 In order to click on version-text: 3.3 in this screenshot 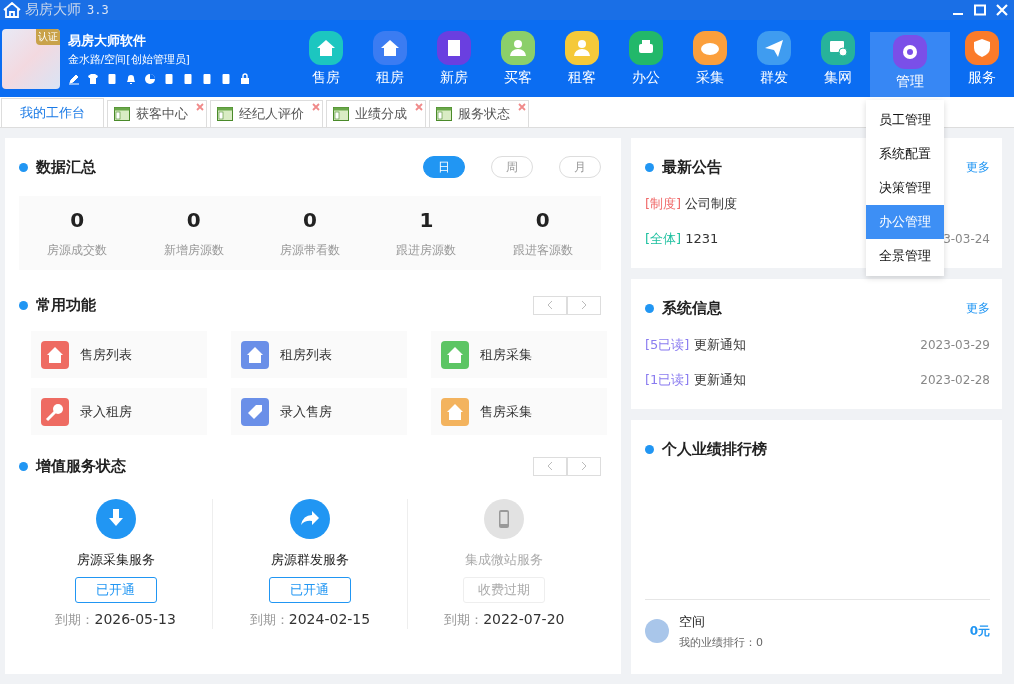, I will do `click(98, 10)`.